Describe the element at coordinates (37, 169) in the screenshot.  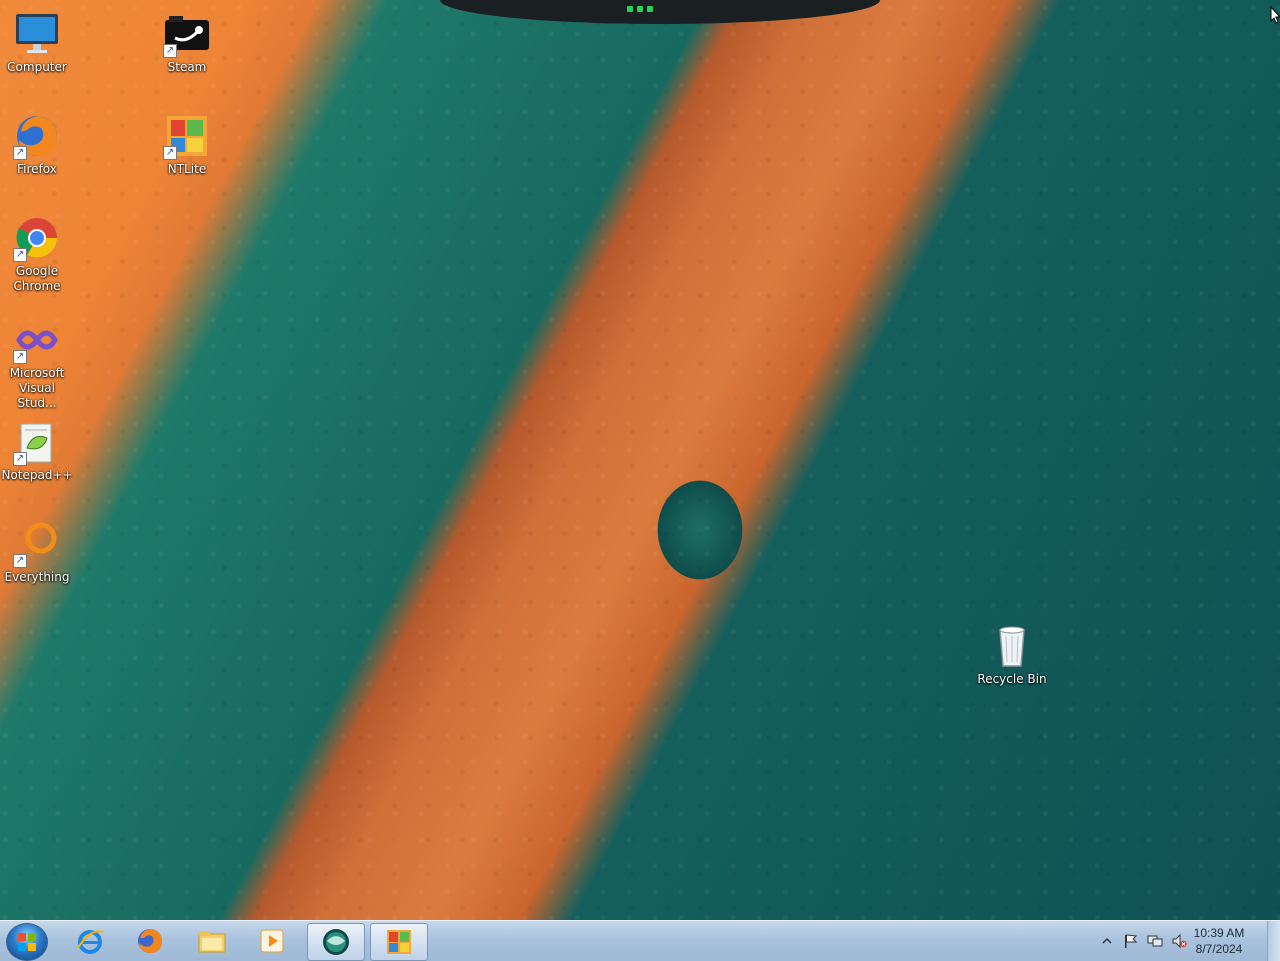
I see `desktop-icon-label: Firefox` at that location.